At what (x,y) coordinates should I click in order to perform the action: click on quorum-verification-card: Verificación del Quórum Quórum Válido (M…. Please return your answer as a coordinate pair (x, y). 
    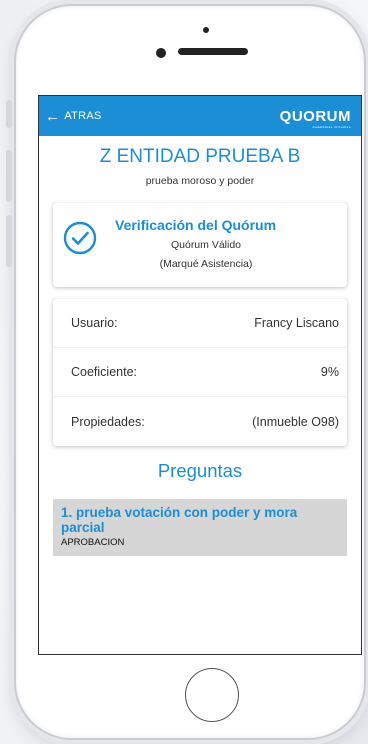
    Looking at the image, I should click on (200, 245).